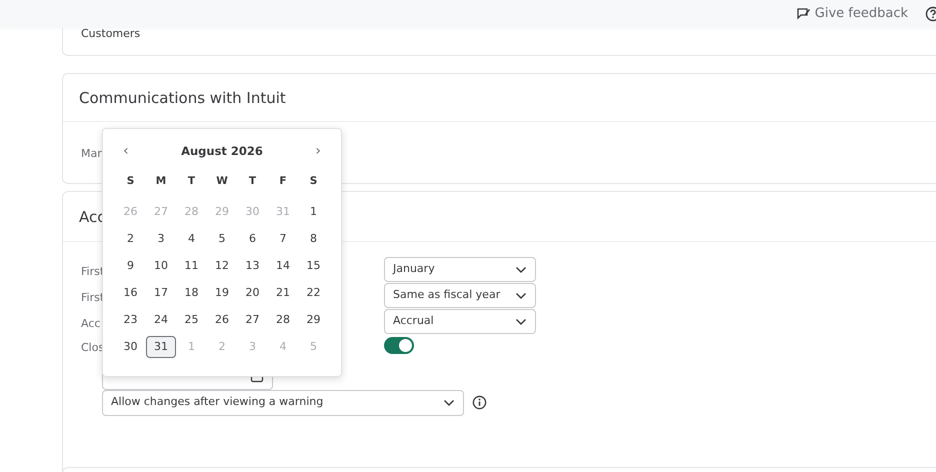 This screenshot has height=472, width=936. Describe the element at coordinates (283, 239) in the screenshot. I see `calendar-day: 7` at that location.